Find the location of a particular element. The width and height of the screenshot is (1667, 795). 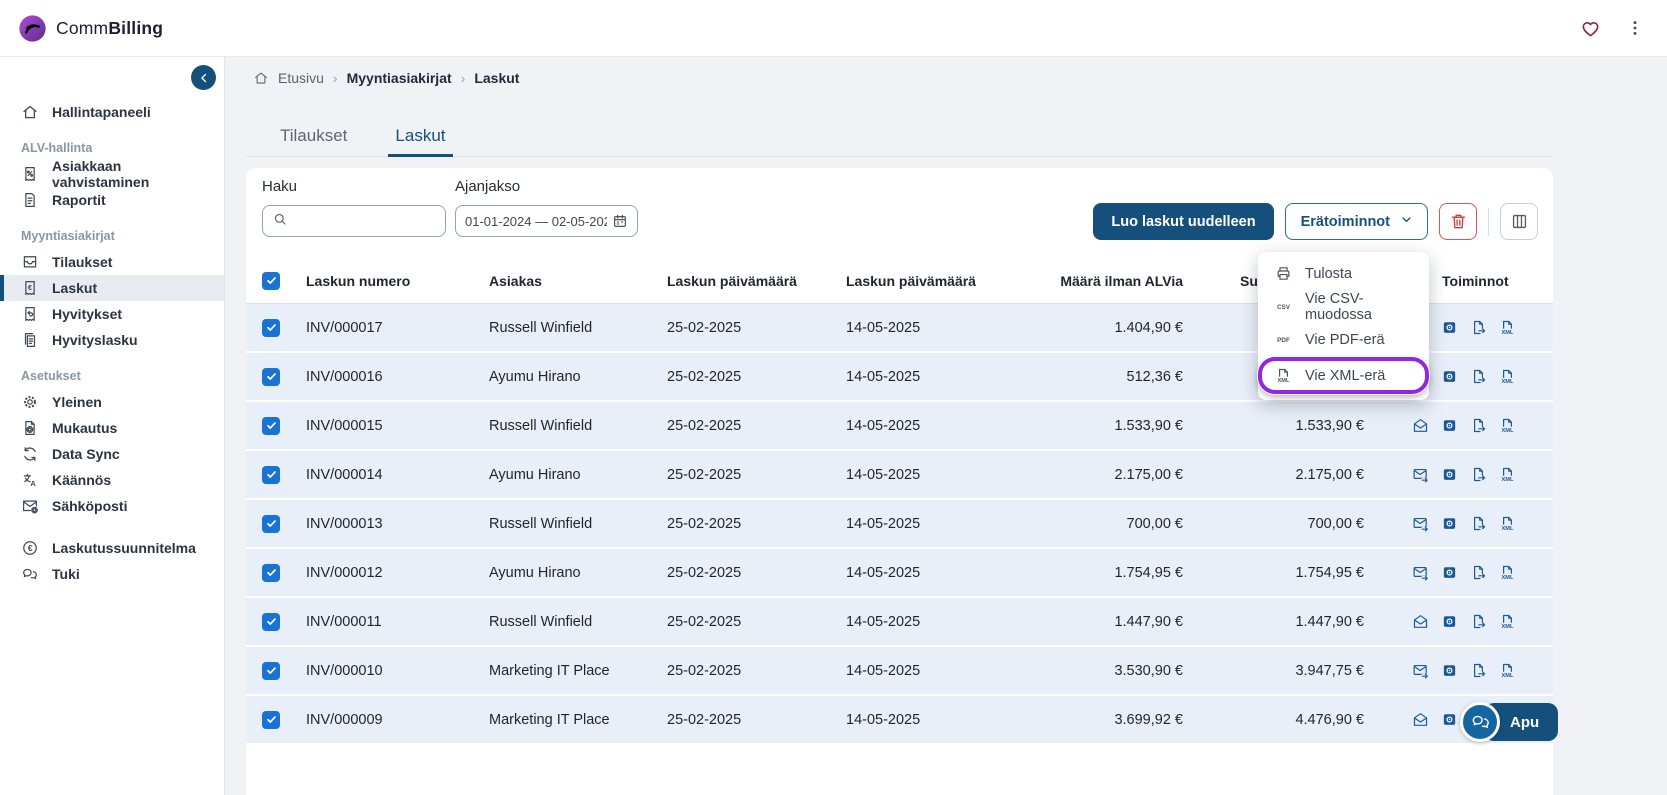

search-input is located at coordinates (354, 221).